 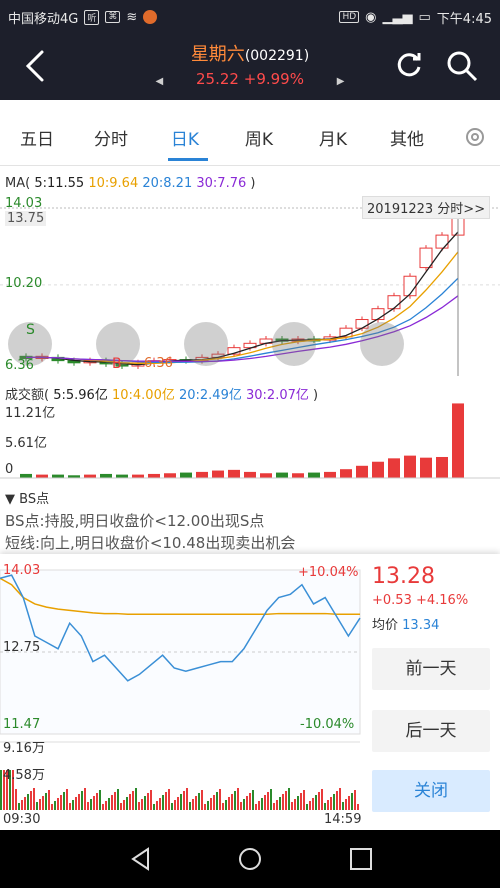 I want to click on hd-icon: HD, so click(x=349, y=17).